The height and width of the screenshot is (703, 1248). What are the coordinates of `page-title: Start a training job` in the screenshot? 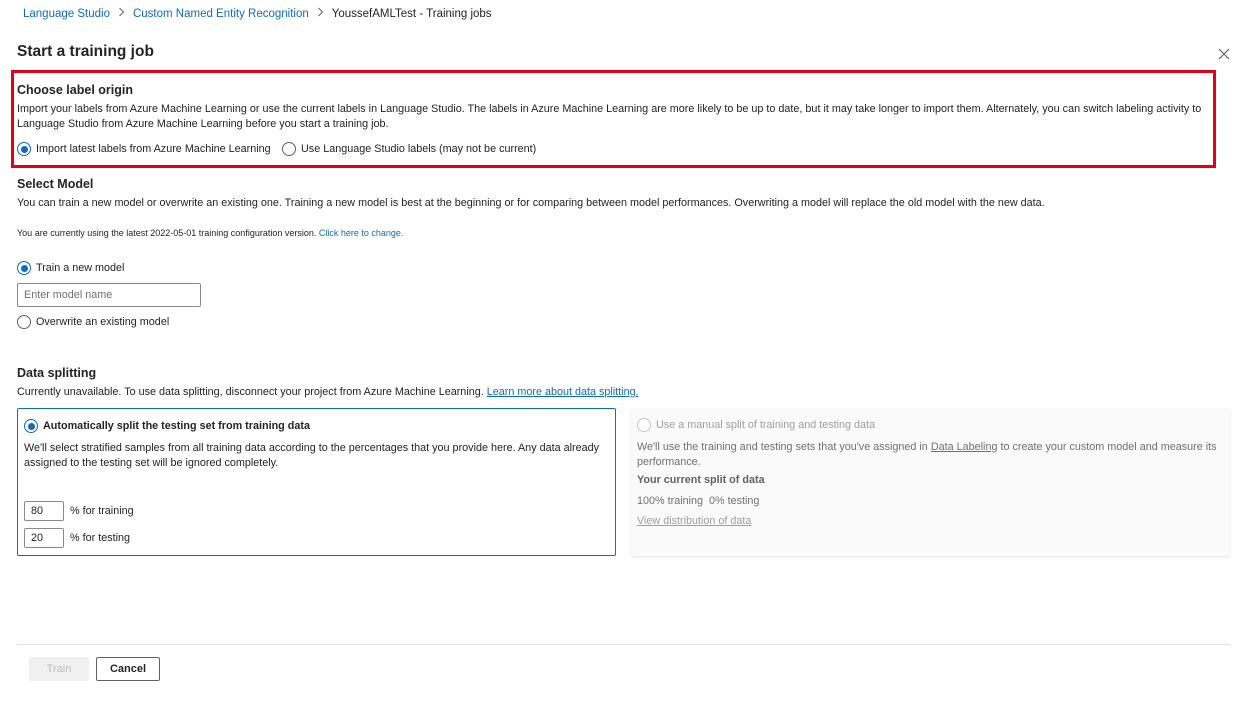 It's located at (85, 51).